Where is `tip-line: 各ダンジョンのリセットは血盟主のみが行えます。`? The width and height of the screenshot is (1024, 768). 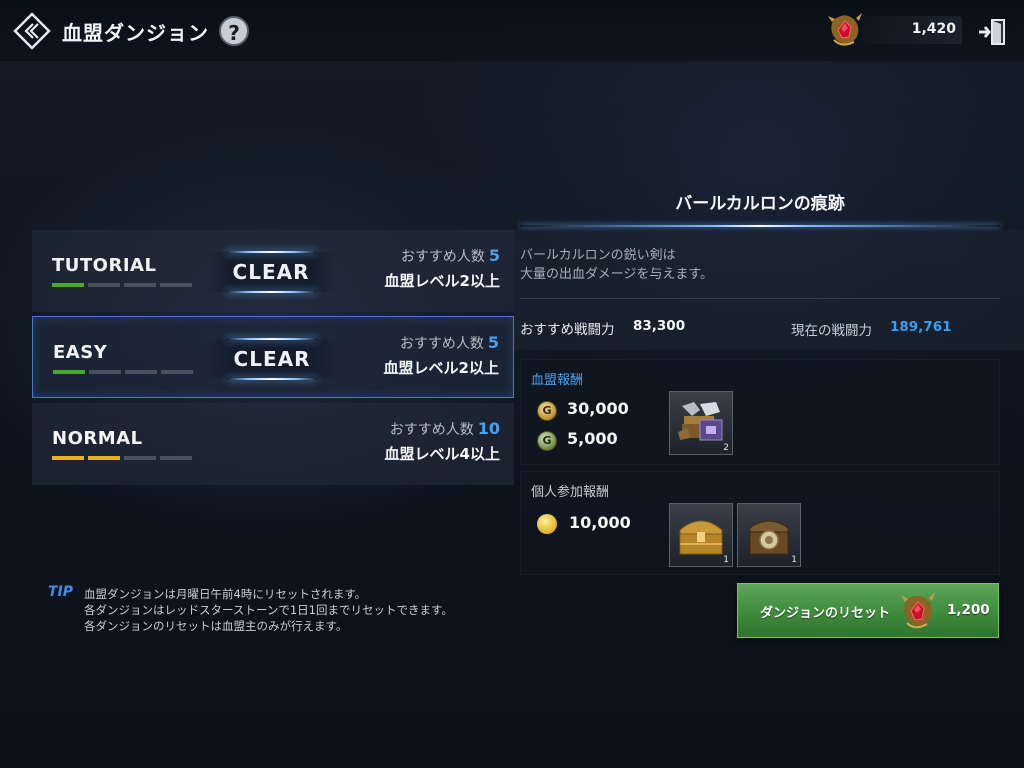
tip-line: 各ダンジョンのリセットは血盟主のみが行えます。 is located at coordinates (216, 626).